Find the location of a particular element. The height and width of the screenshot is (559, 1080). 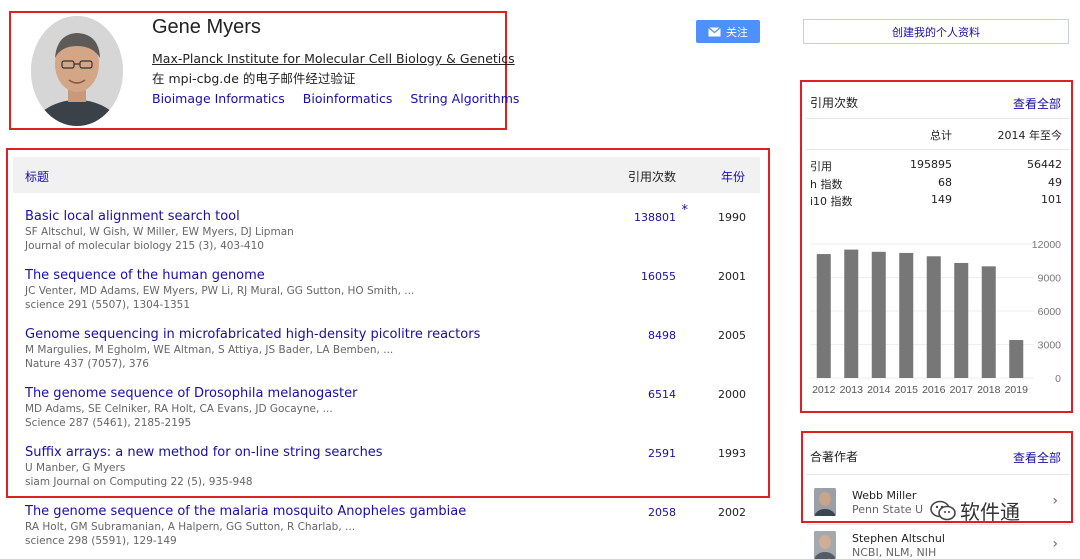

x-tick-label: 2018 is located at coordinates (989, 390).